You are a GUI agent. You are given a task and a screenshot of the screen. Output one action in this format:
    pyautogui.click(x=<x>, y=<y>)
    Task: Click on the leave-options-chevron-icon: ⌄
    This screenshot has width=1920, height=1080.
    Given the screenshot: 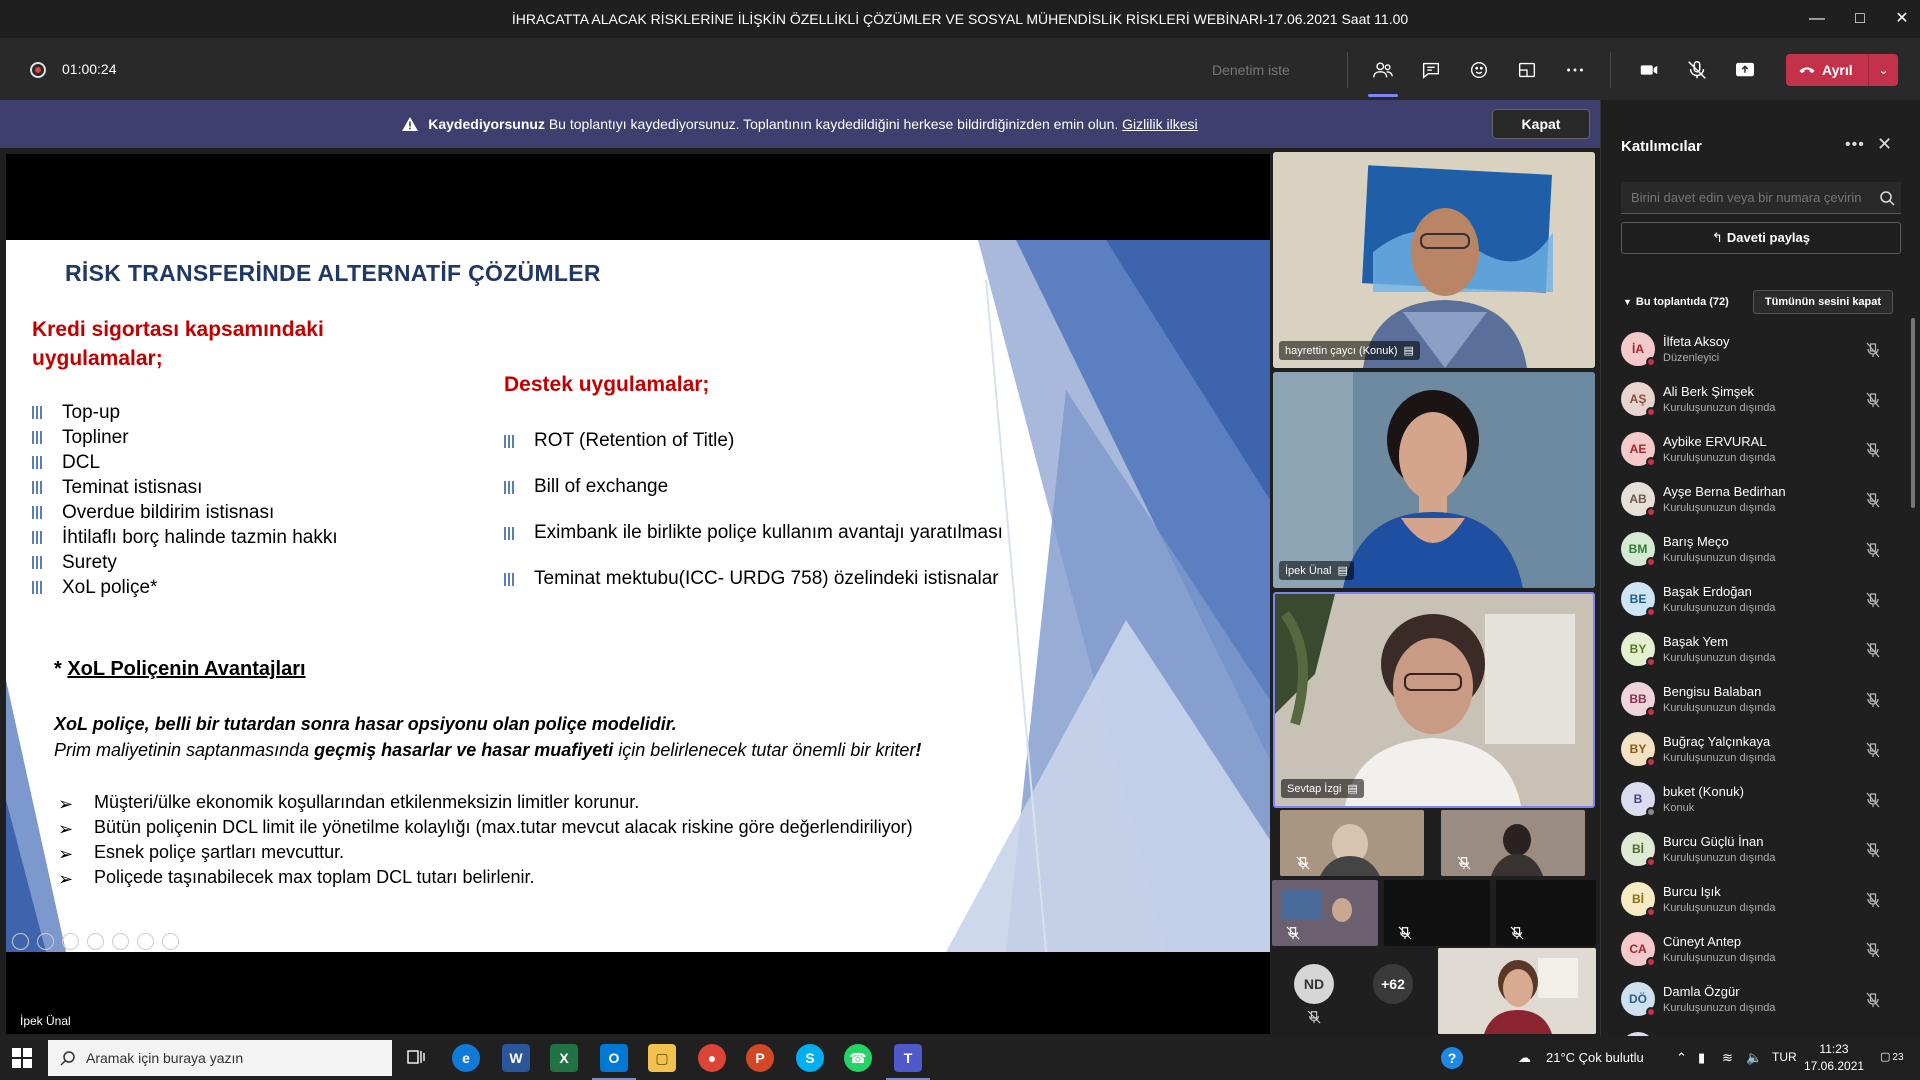 What is the action you would take?
    pyautogui.click(x=1883, y=70)
    